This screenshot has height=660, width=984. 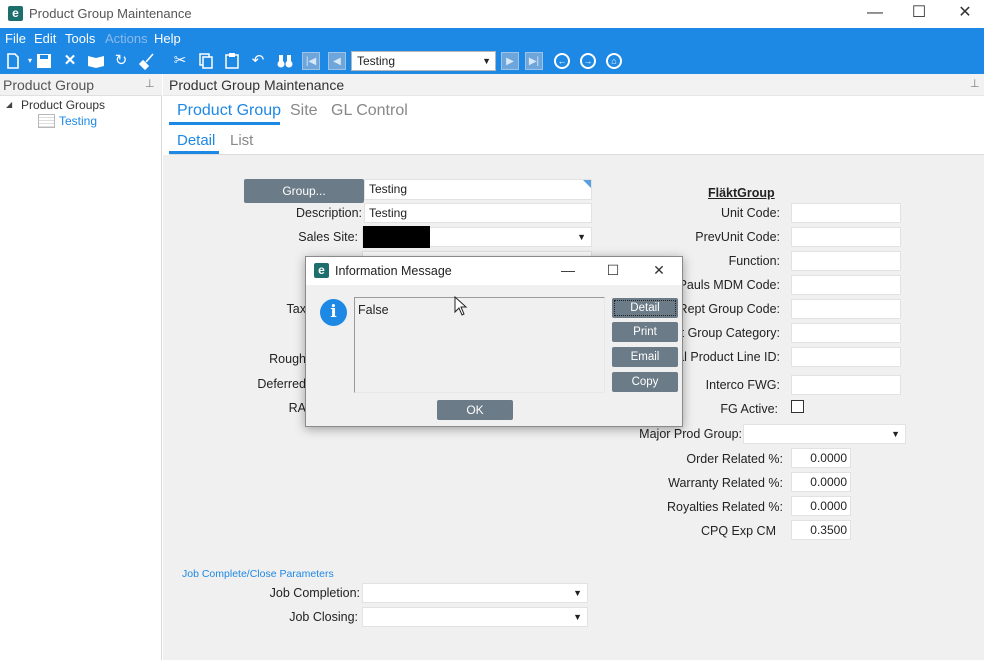 What do you see at coordinates (475, 617) in the screenshot?
I see `job-closing-combo: ▼` at bounding box center [475, 617].